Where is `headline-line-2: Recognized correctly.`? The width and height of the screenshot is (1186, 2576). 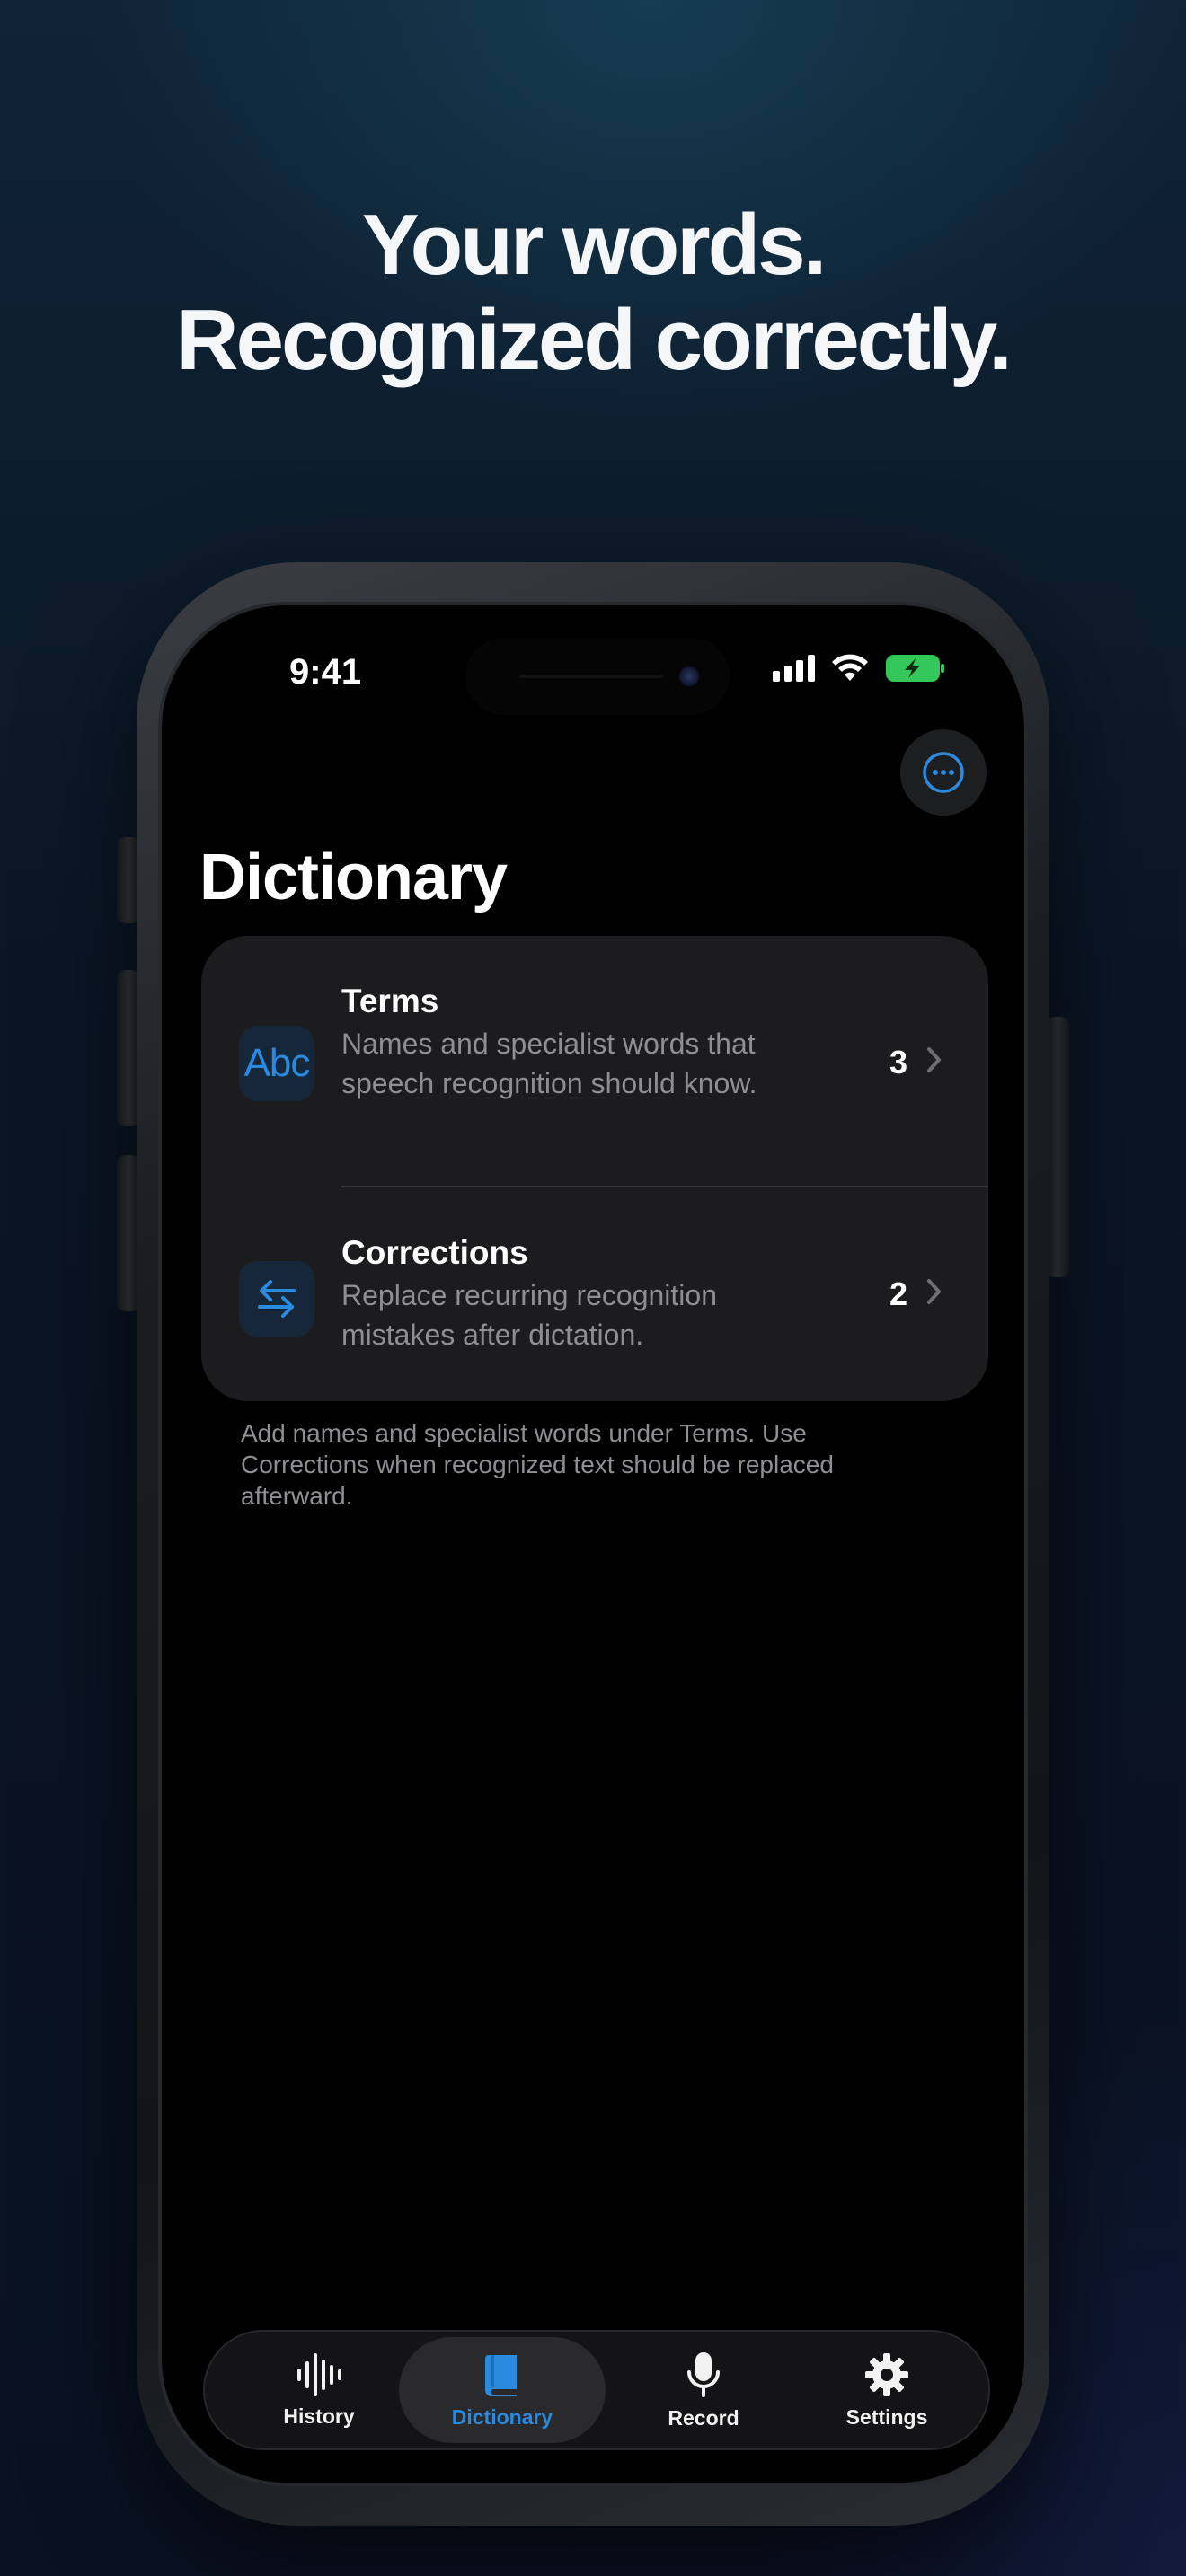
headline-line-2: Recognized correctly. is located at coordinates (594, 340).